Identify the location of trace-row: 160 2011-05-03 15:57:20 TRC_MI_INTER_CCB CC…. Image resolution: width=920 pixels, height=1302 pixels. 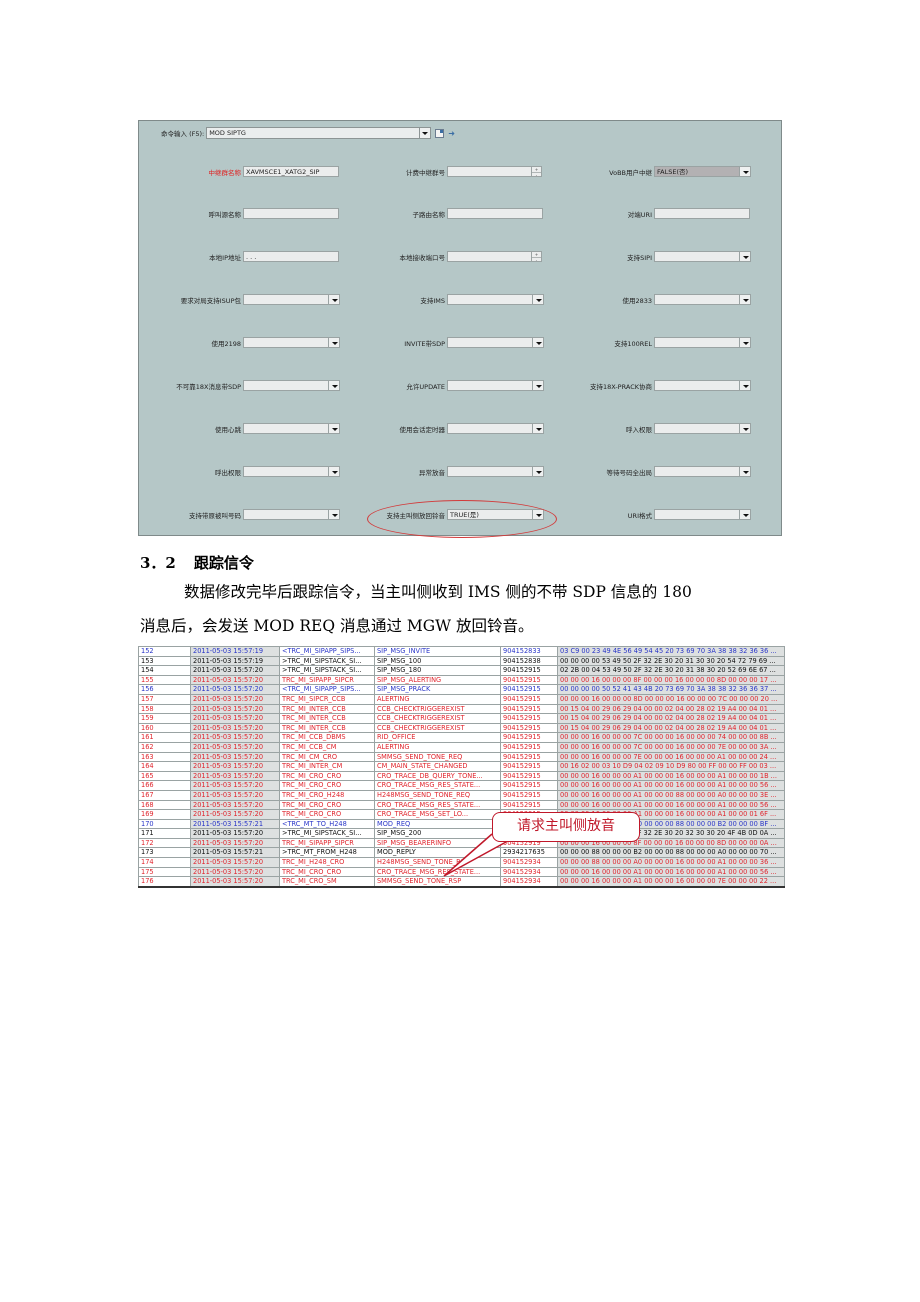
(461, 728).